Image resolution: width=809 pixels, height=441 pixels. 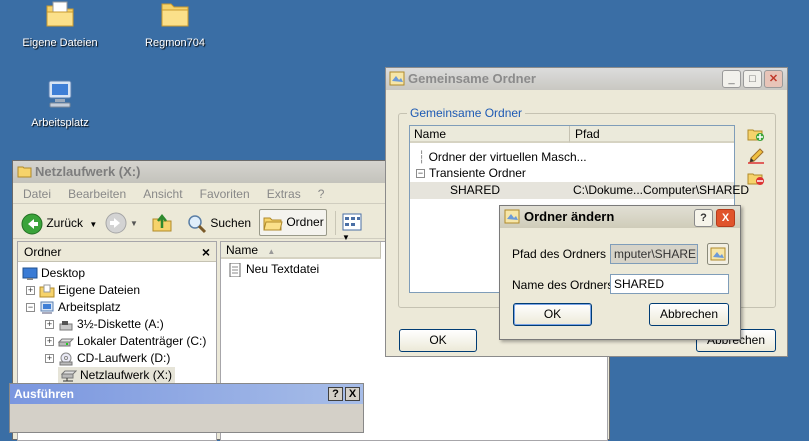 What do you see at coordinates (44, 394) in the screenshot?
I see `run-dialog-title: Ausführen` at bounding box center [44, 394].